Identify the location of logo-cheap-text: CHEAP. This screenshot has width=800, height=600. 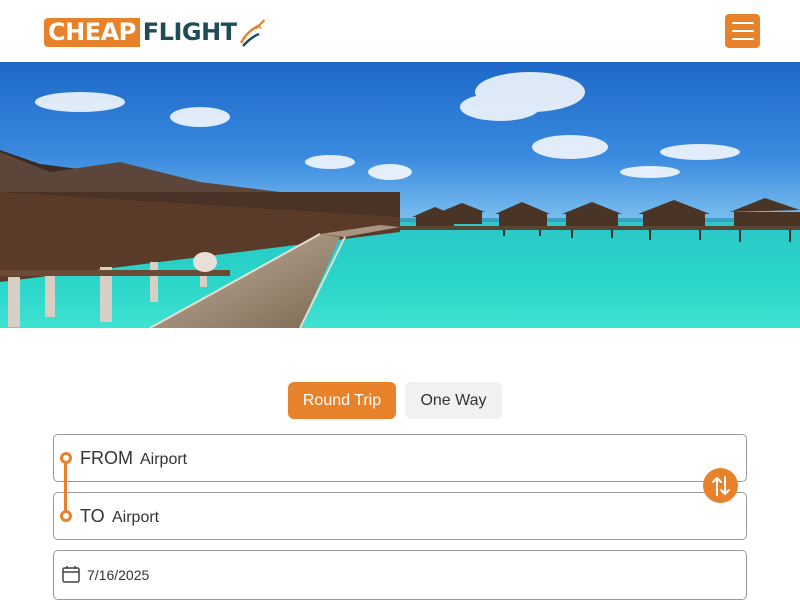
(92, 32).